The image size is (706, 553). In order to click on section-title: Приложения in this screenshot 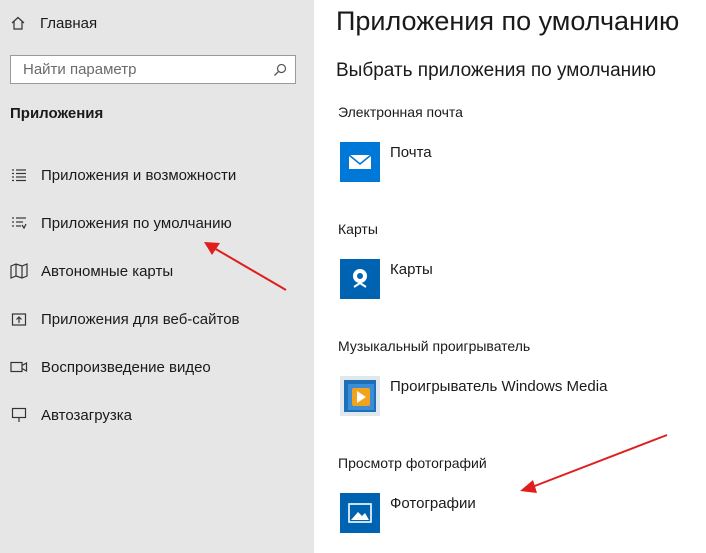, I will do `click(57, 113)`.